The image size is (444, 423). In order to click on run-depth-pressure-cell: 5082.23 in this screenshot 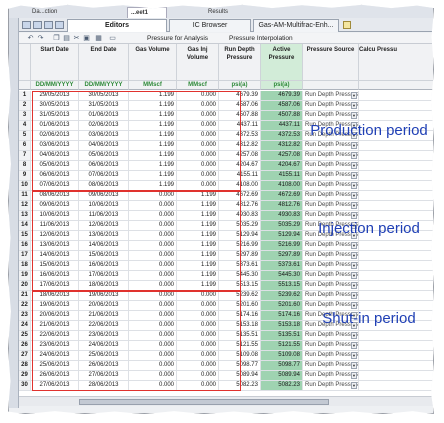, I will do `click(240, 386)`.